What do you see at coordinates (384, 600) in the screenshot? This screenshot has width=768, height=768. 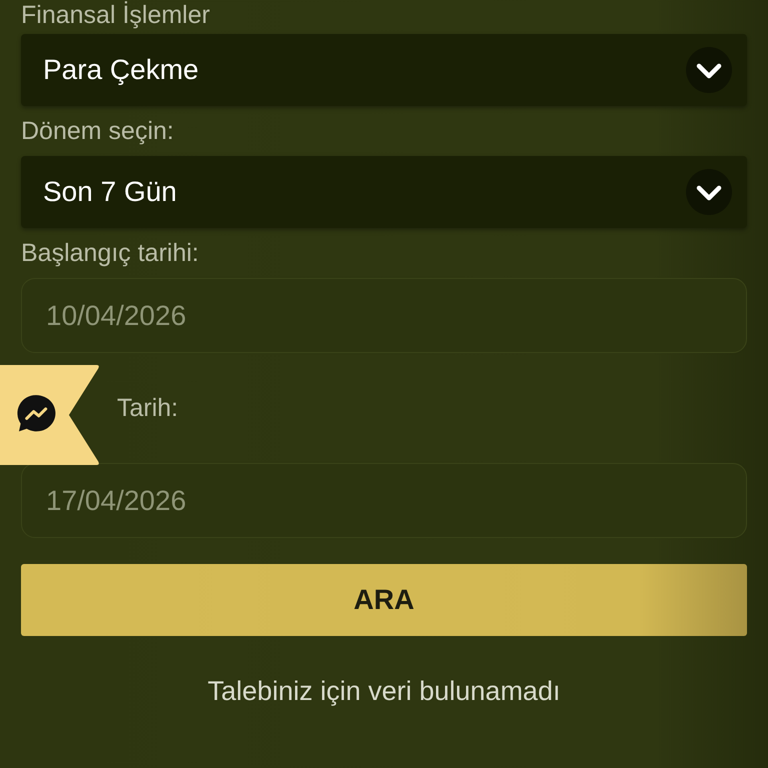 I see `search-button: ARA` at bounding box center [384, 600].